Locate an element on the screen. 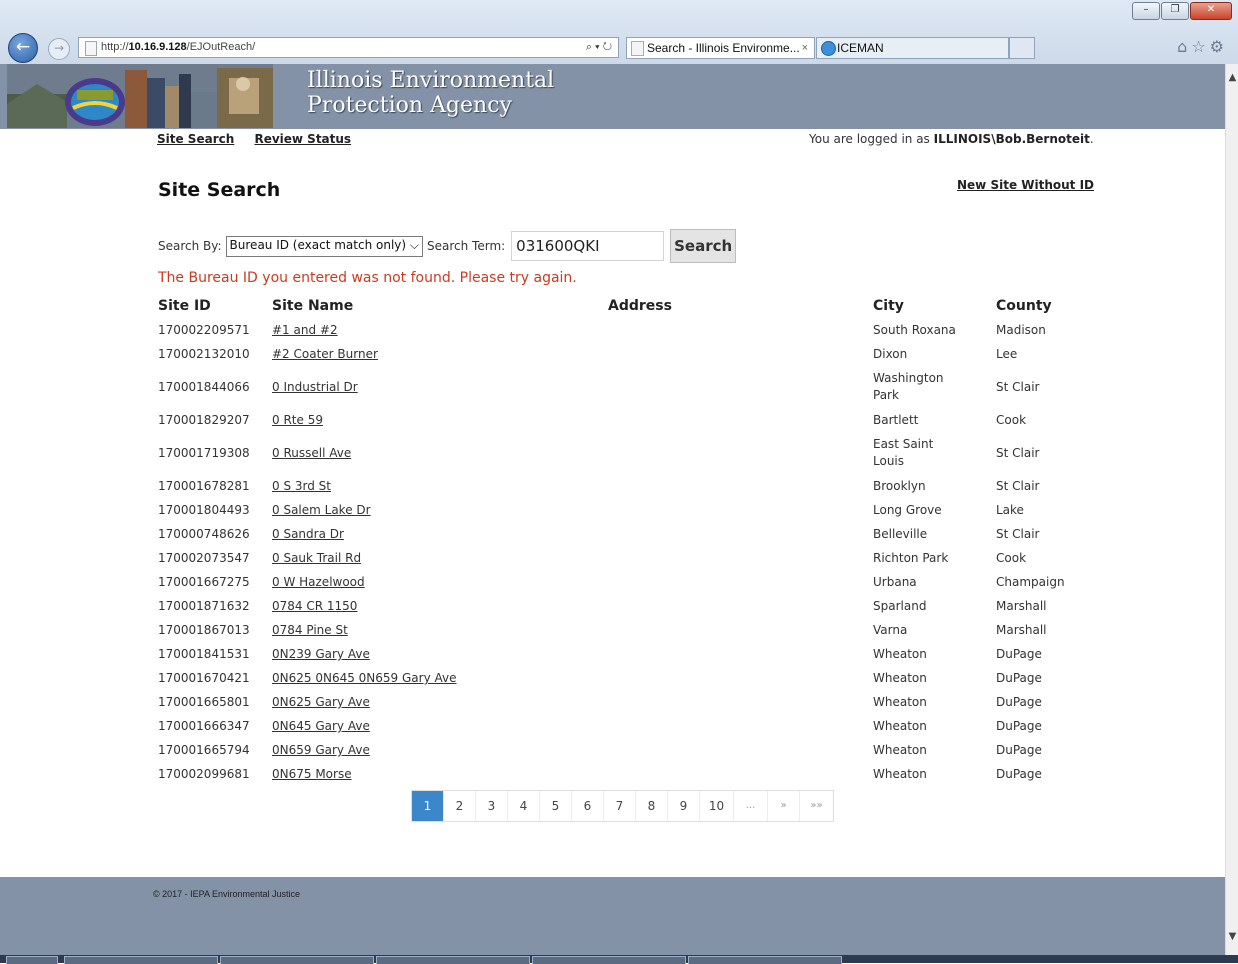 This screenshot has width=1238, height=964. site-name-link: 0 Russell Ave is located at coordinates (311, 453).